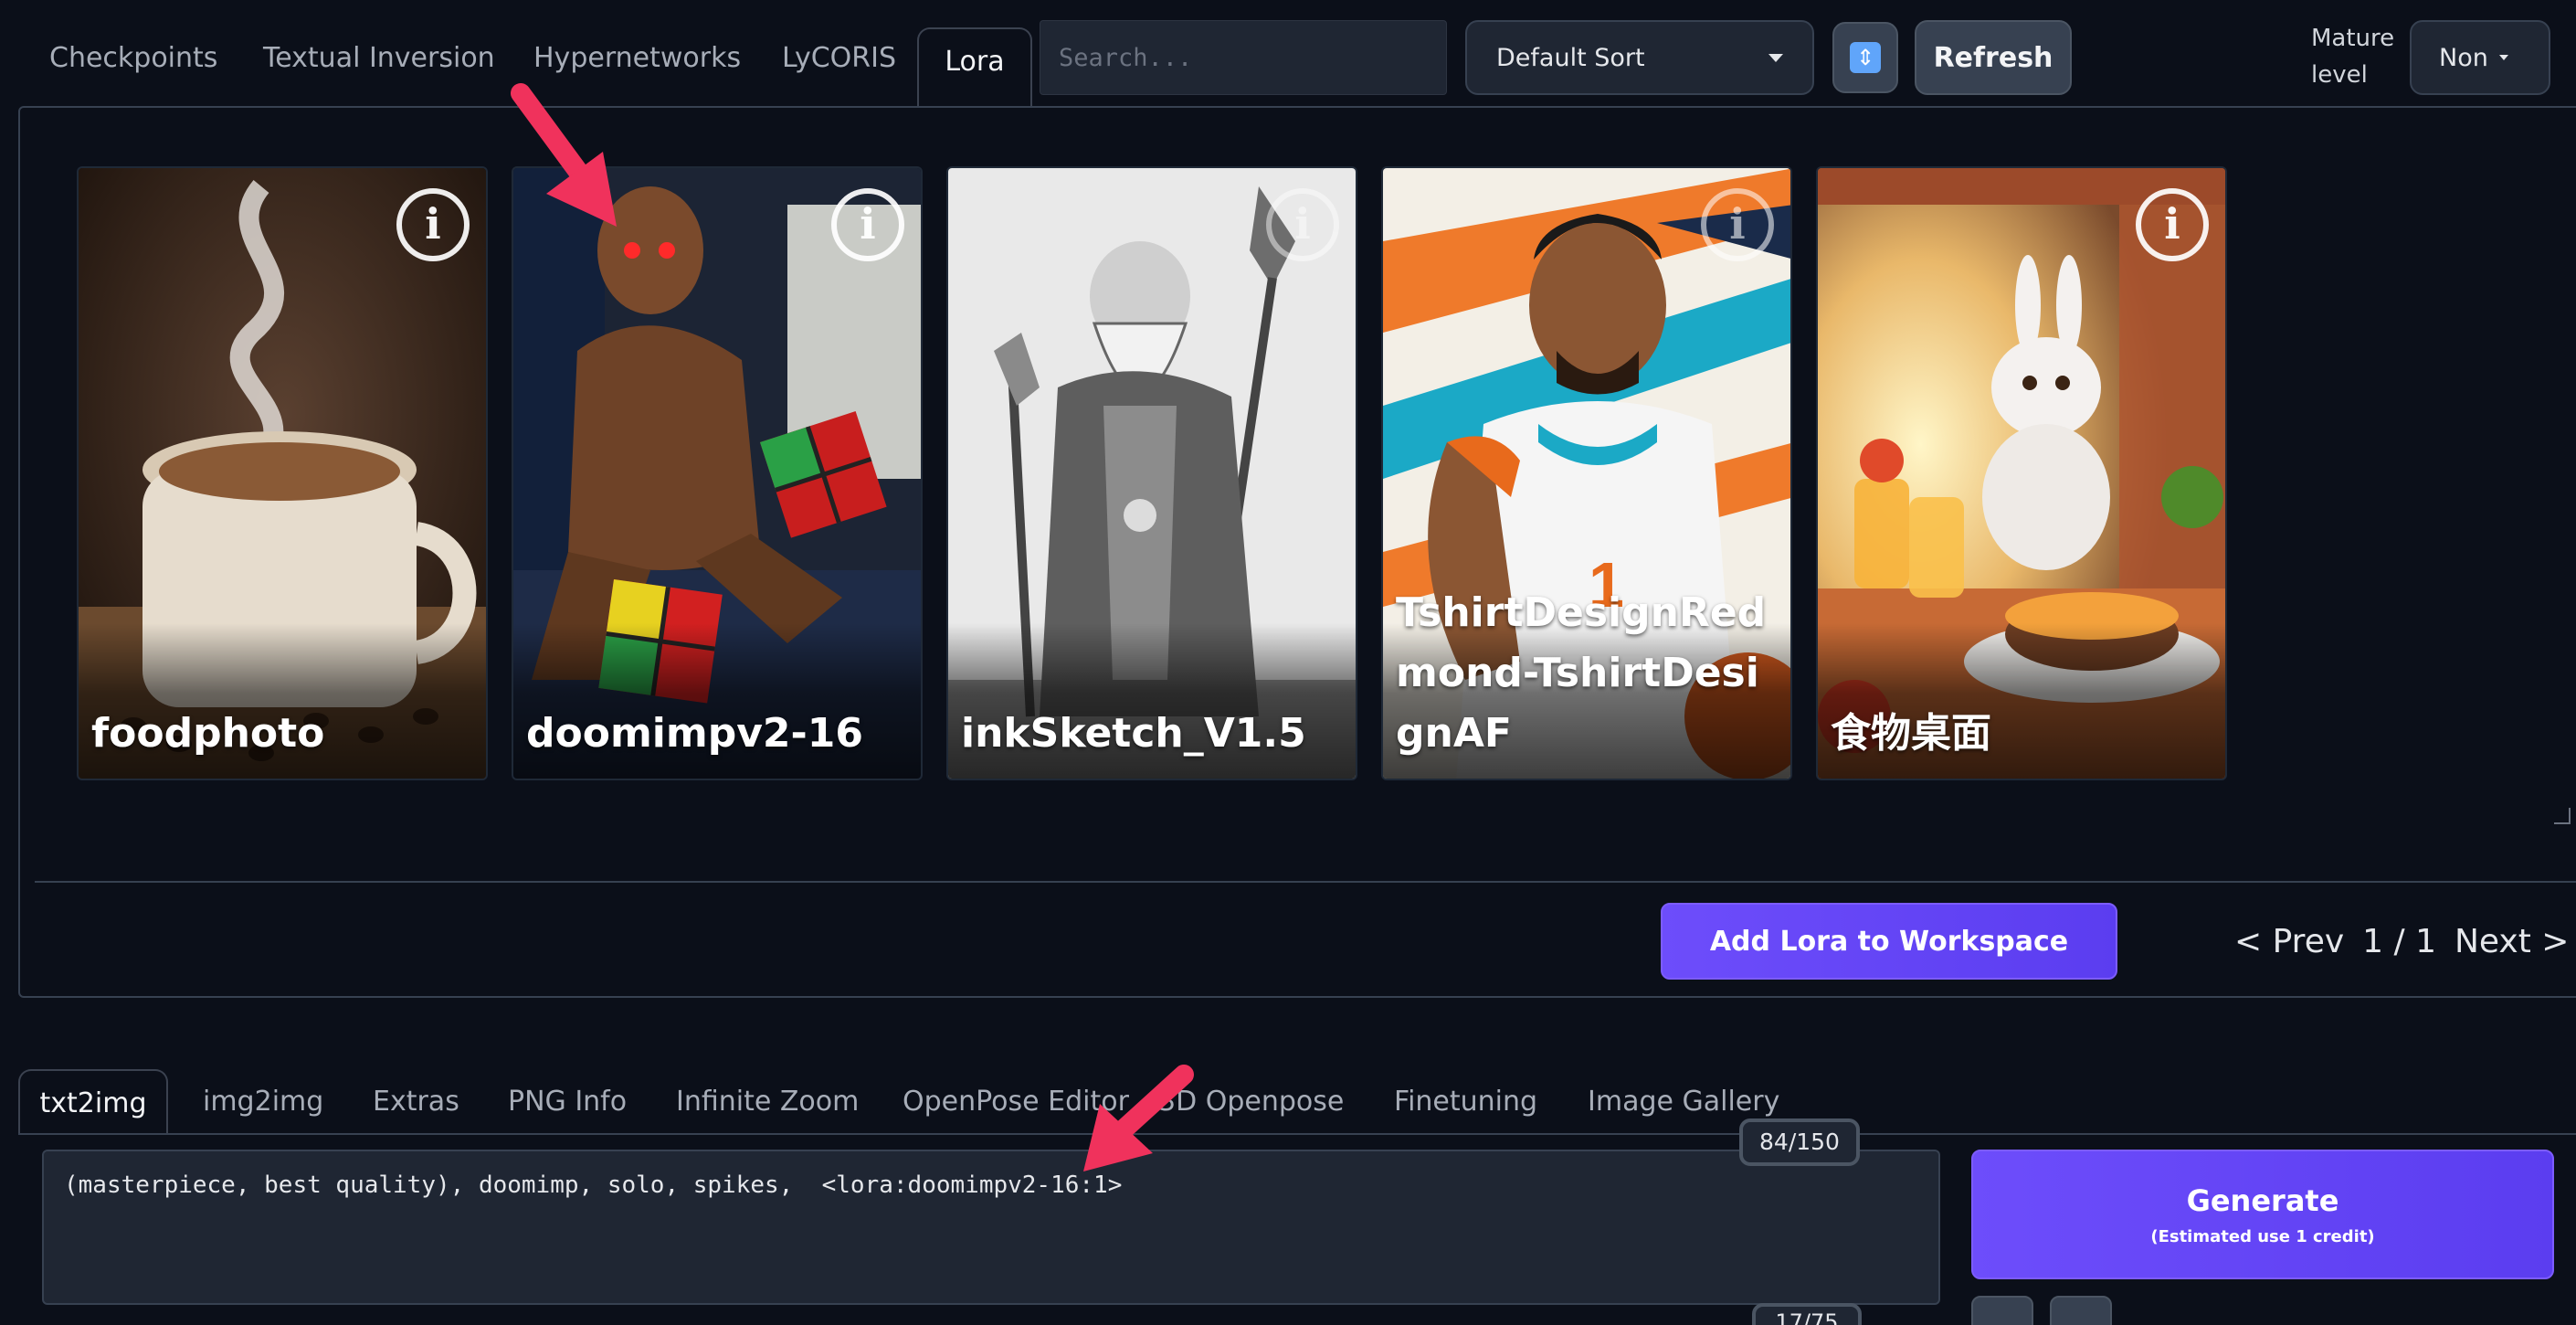 This screenshot has height=1325, width=2576. Describe the element at coordinates (2081, 1310) in the screenshot. I see `trash-icon` at that location.